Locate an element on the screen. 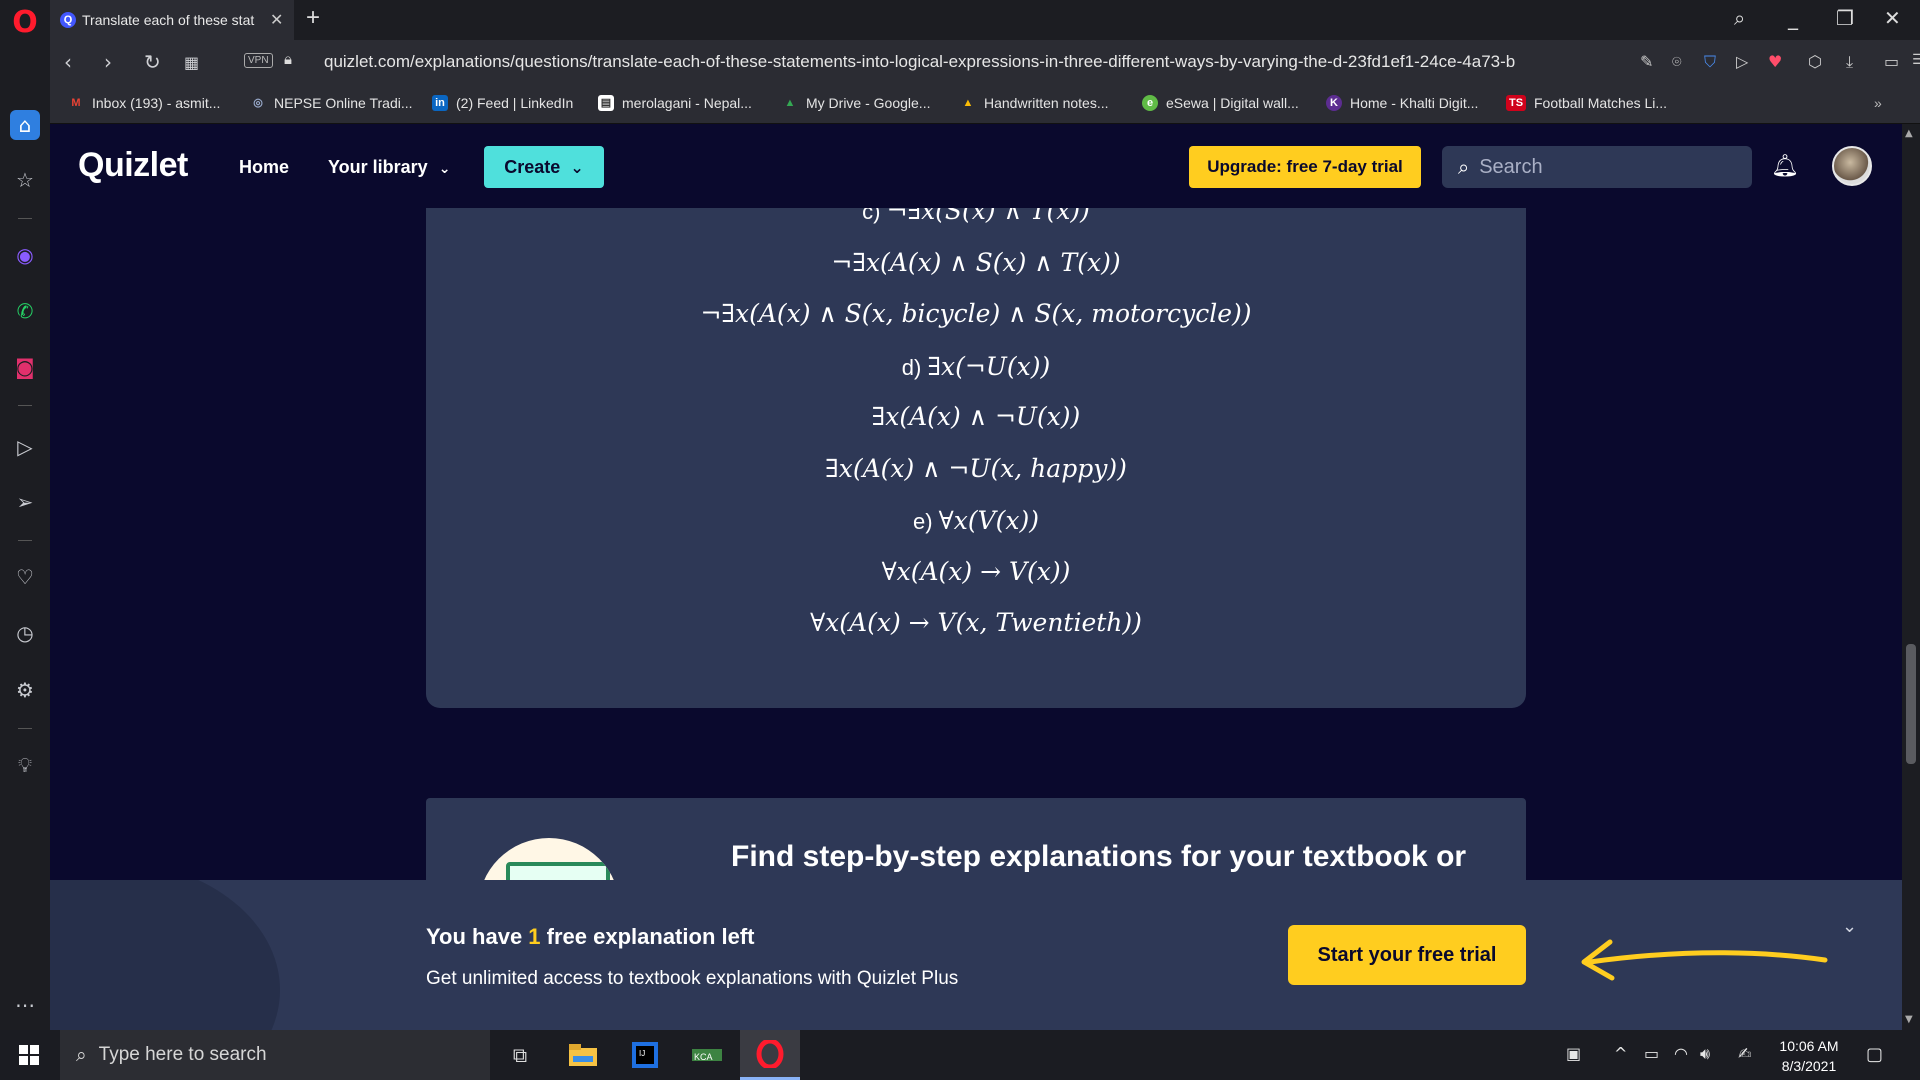  banner-title: You have 1 free explanation left is located at coordinates (590, 936).